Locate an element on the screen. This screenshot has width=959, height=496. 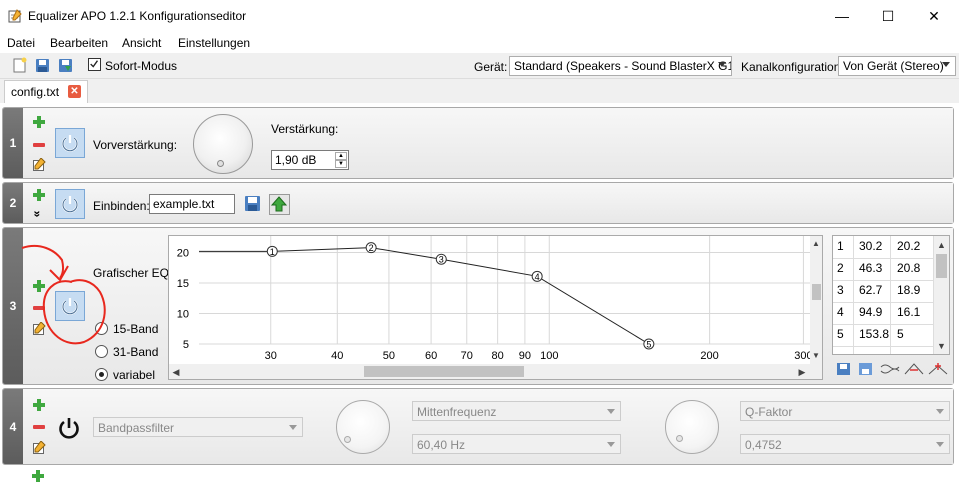
q-factor-spinbox: 0,4752 is located at coordinates (845, 444).